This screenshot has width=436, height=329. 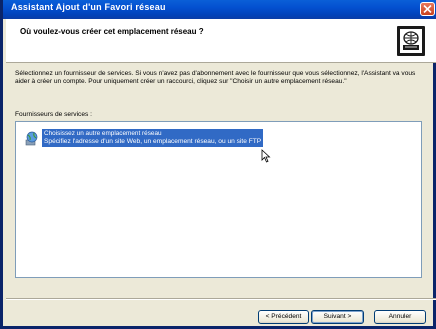 I want to click on title-bar: Assistant Ajout d'un Favori réseau, so click(x=219, y=9).